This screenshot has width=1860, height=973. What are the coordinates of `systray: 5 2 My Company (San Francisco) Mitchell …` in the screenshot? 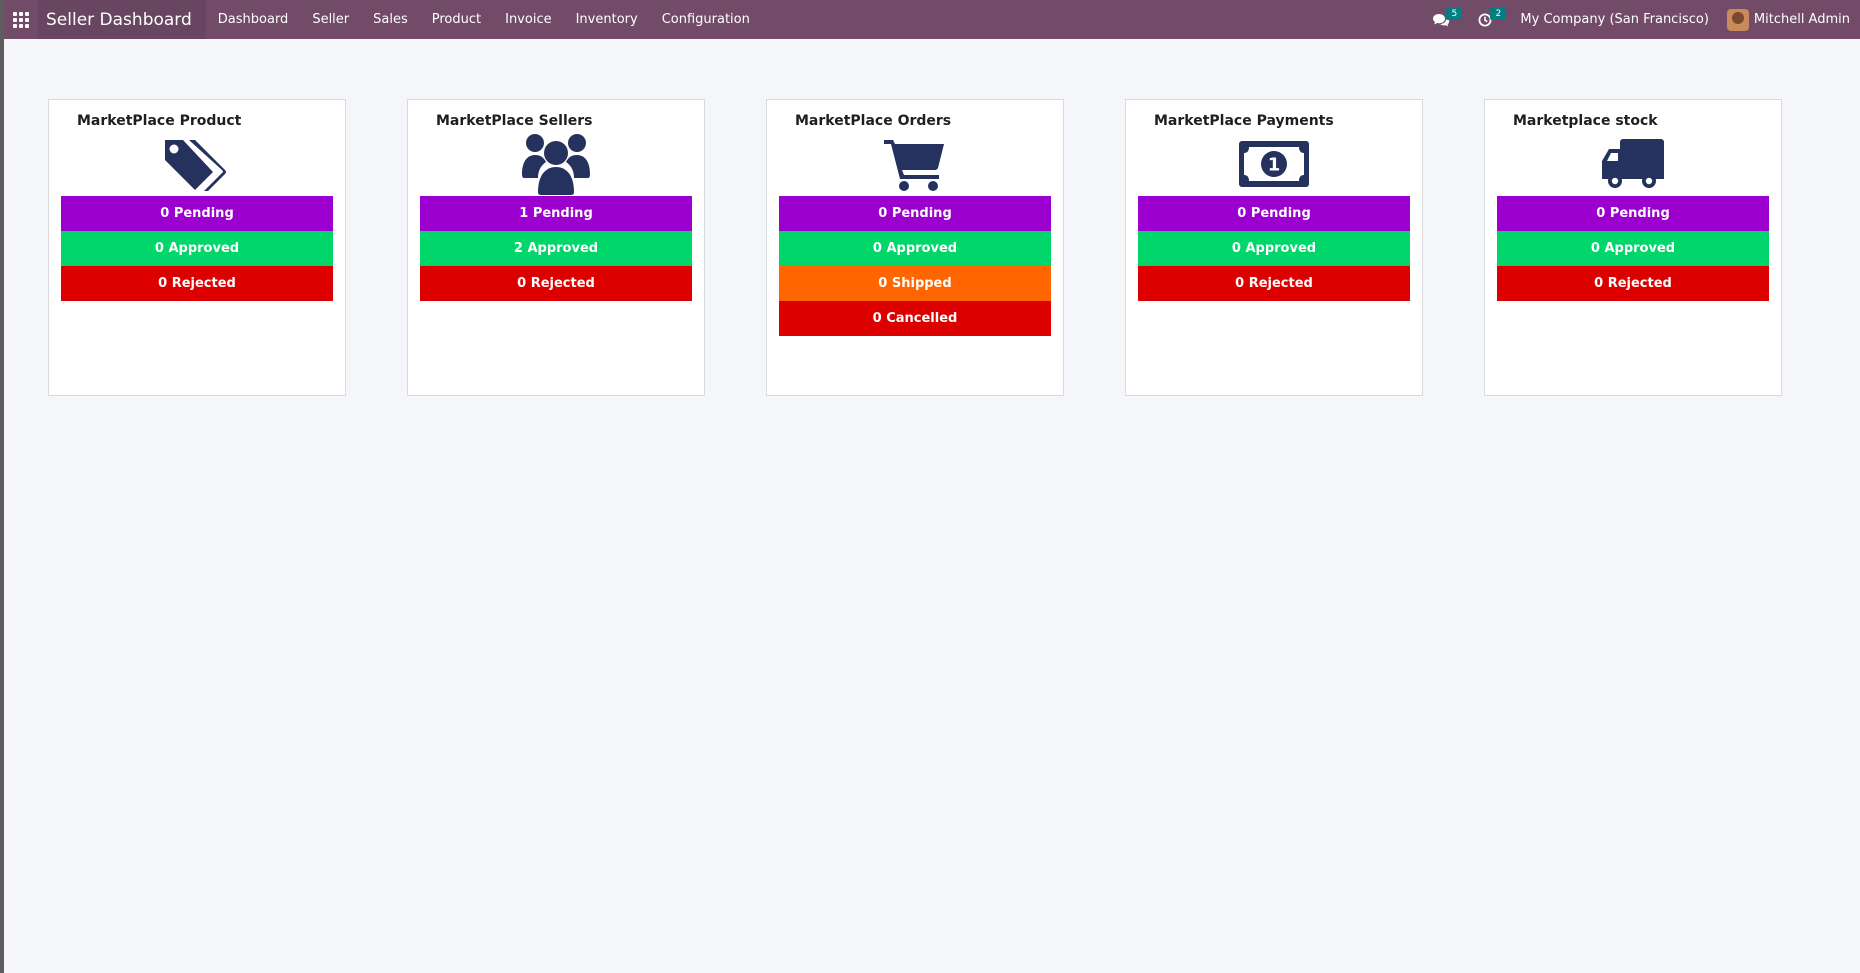 It's located at (1643, 19).